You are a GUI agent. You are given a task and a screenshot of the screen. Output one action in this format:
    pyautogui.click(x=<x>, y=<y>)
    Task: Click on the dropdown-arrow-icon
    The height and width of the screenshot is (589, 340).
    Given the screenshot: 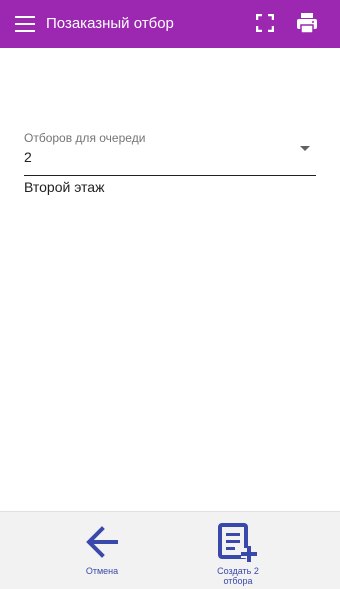 What is the action you would take?
    pyautogui.click(x=305, y=148)
    